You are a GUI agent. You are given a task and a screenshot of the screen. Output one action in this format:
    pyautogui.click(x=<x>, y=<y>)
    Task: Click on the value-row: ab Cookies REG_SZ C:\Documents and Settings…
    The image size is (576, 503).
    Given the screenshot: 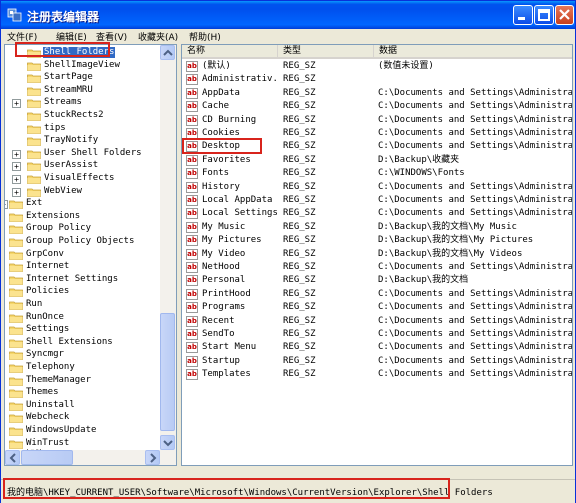 What is the action you would take?
    pyautogui.click(x=377, y=133)
    